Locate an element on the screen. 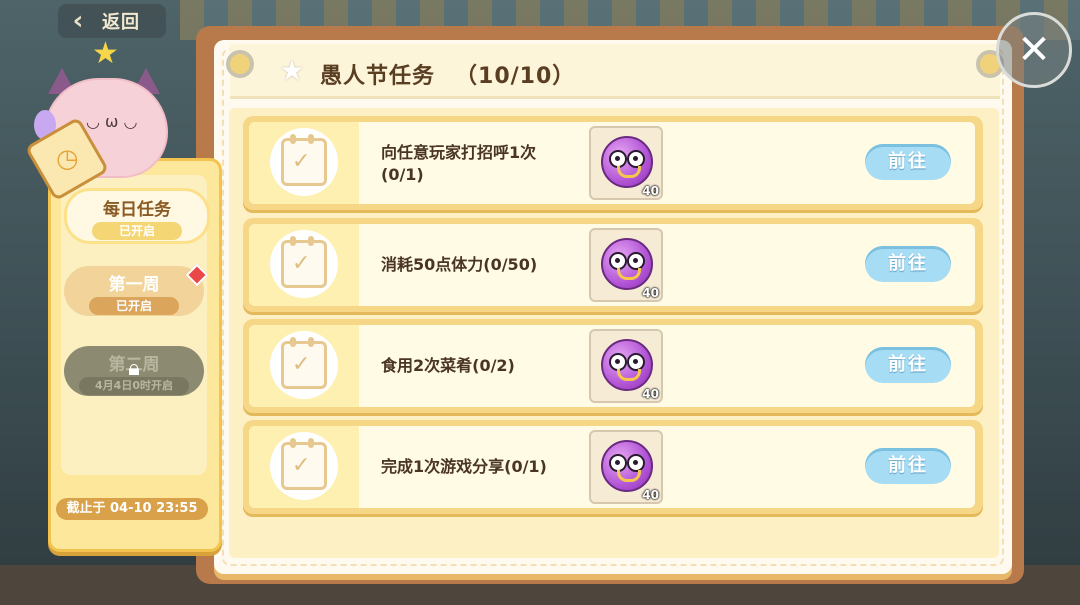 The image size is (1080, 605). tab-daily-tasks: 每日任务 已开启 is located at coordinates (137, 216).